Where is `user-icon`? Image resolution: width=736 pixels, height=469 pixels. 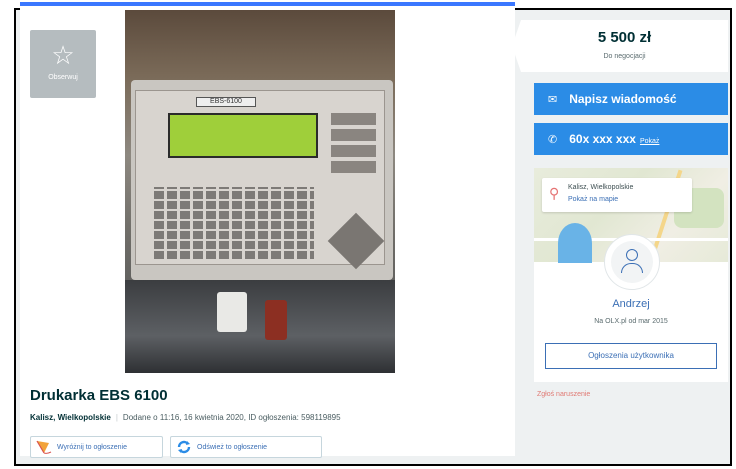
user-icon is located at coordinates (632, 262).